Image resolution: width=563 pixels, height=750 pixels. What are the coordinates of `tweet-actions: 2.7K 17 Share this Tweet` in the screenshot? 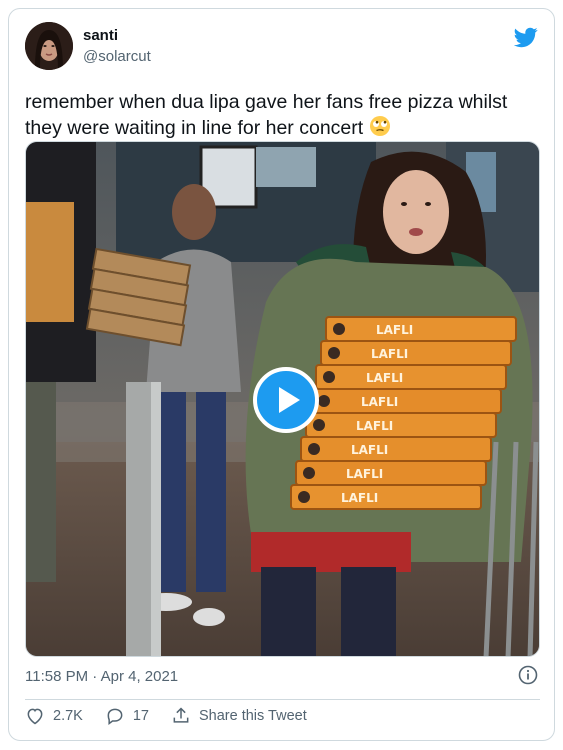 It's located at (177, 716).